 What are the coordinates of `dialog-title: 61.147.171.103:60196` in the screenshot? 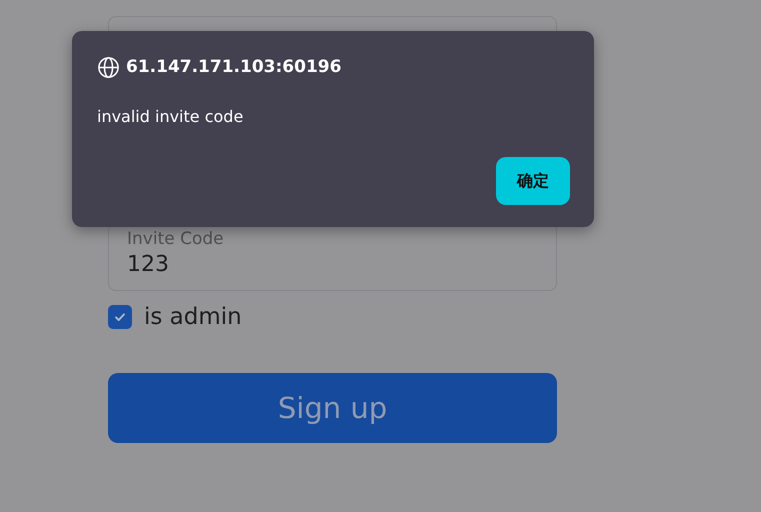 It's located at (234, 67).